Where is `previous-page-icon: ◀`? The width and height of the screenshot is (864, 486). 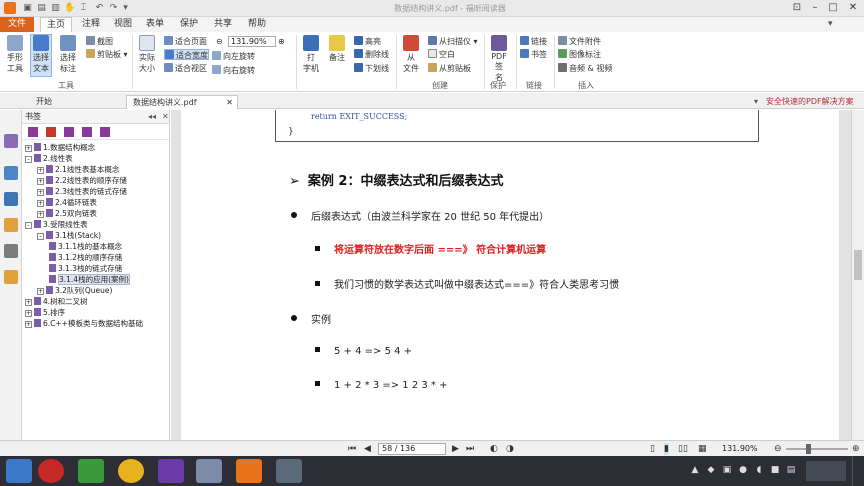
previous-page-icon: ◀ is located at coordinates (367, 449).